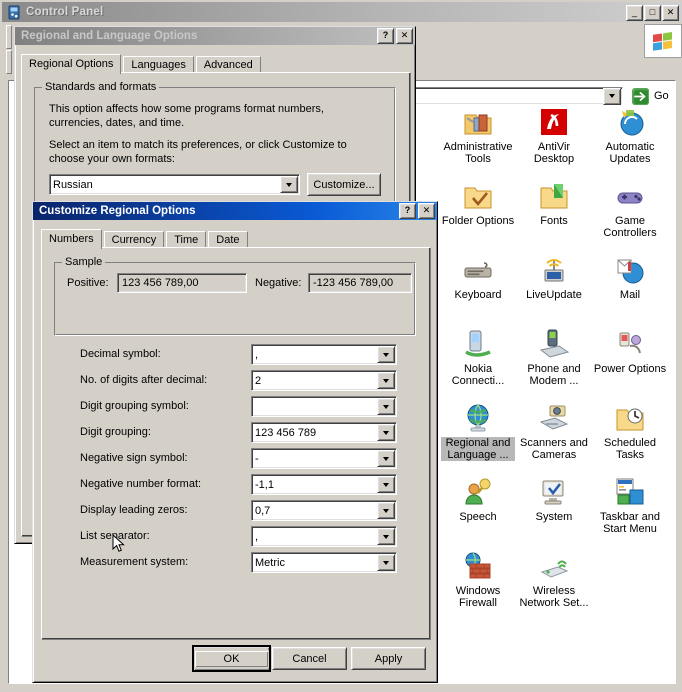  What do you see at coordinates (309, 658) in the screenshot?
I see `cancel-button: Cancel` at bounding box center [309, 658].